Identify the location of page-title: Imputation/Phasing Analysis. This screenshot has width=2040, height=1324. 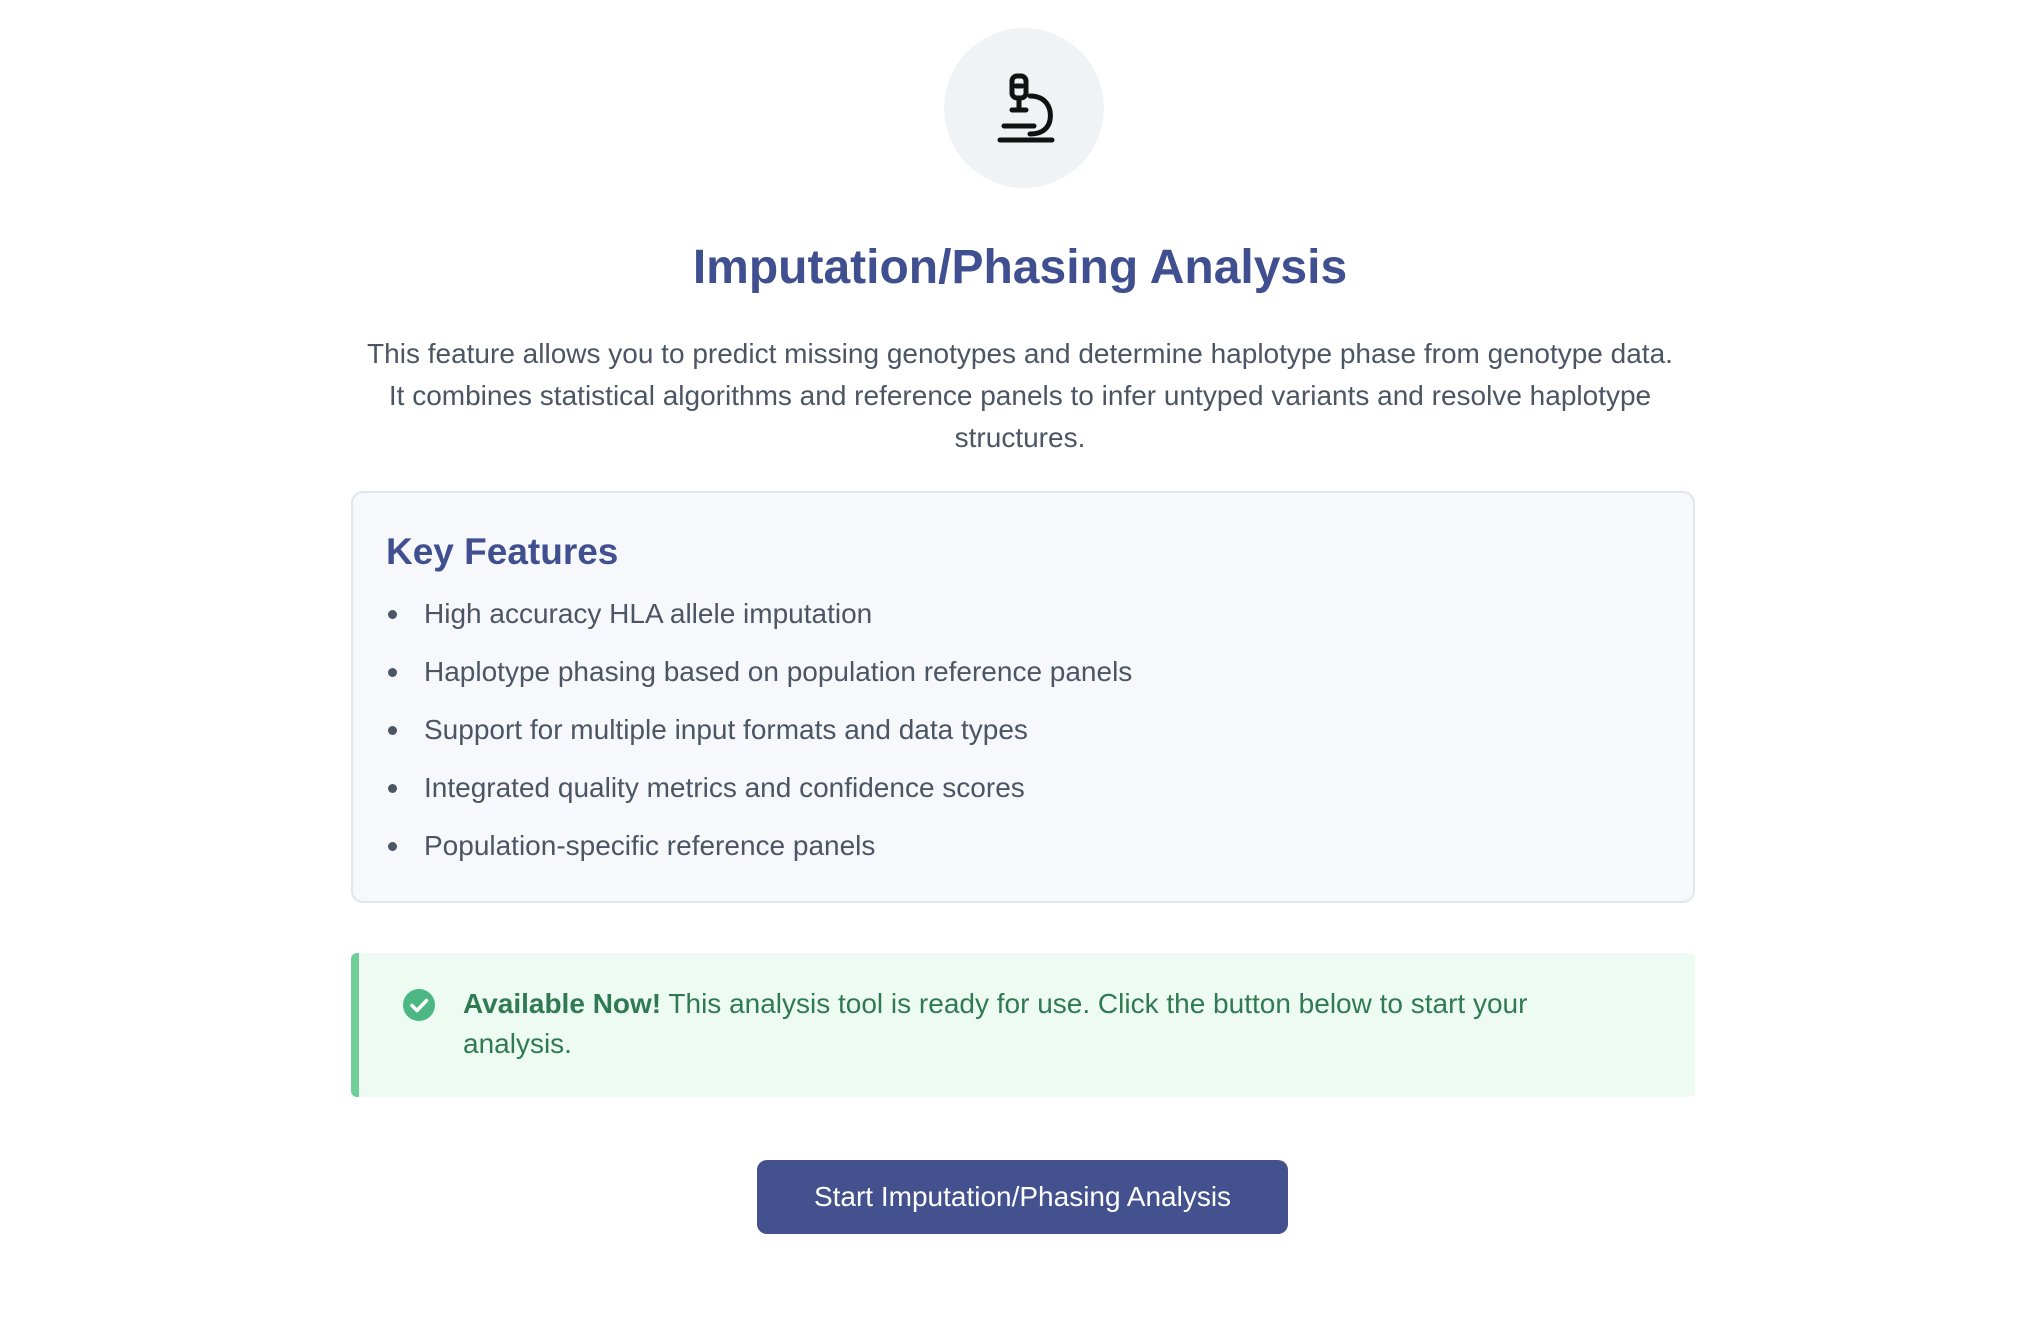
(1020, 267).